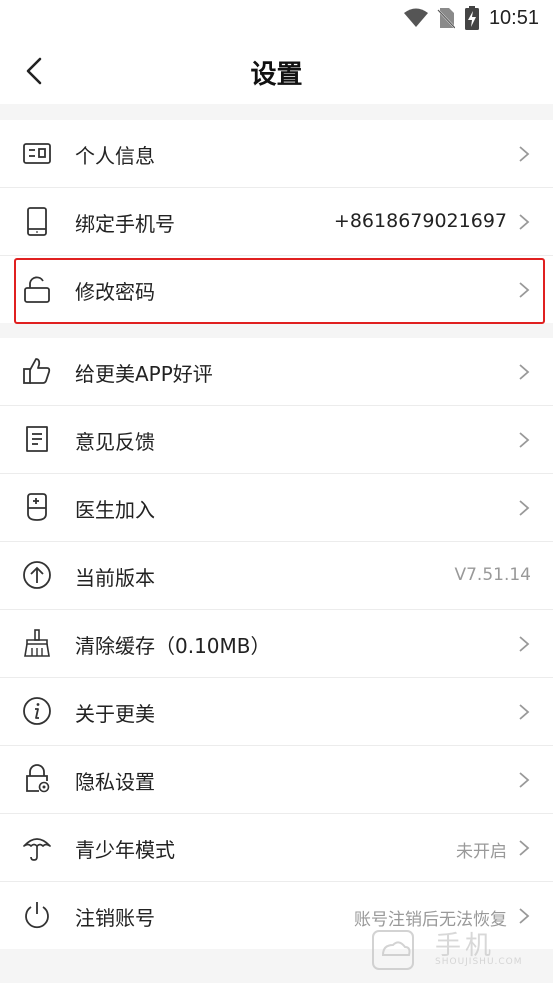  Describe the element at coordinates (279, 291) in the screenshot. I see `highlight-box` at that location.